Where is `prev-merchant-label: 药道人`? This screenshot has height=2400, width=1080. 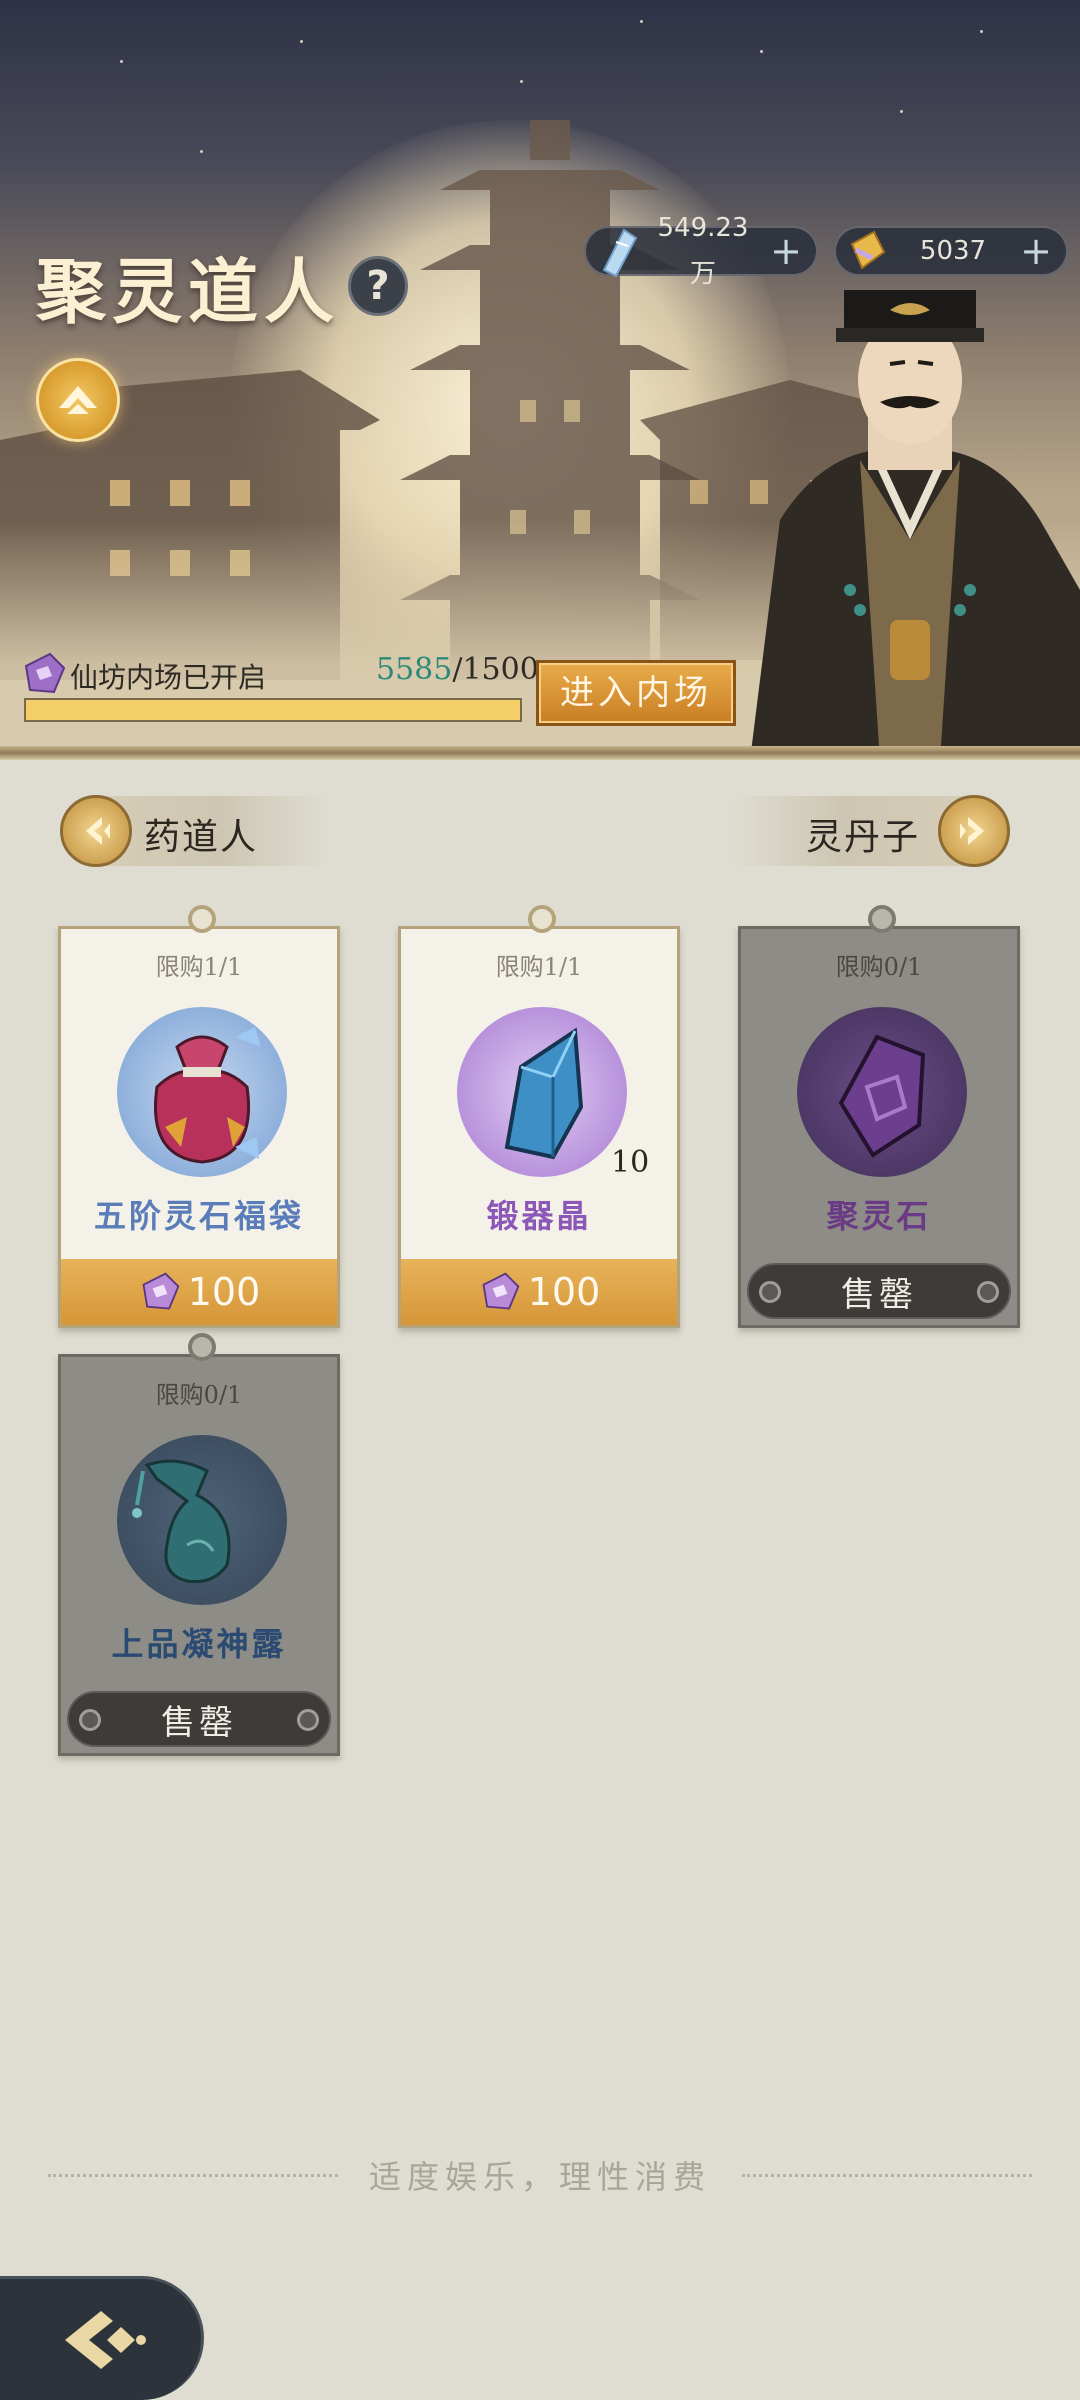
prev-merchant-label: 药道人 is located at coordinates (201, 837).